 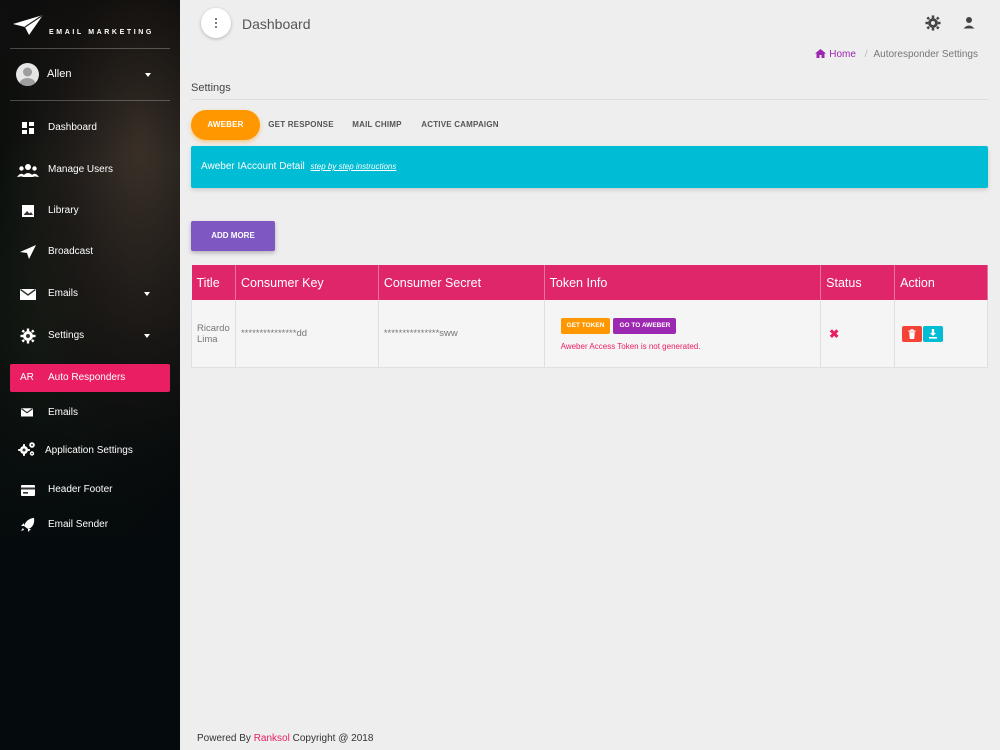 I want to click on delete-button, so click(x=912, y=333).